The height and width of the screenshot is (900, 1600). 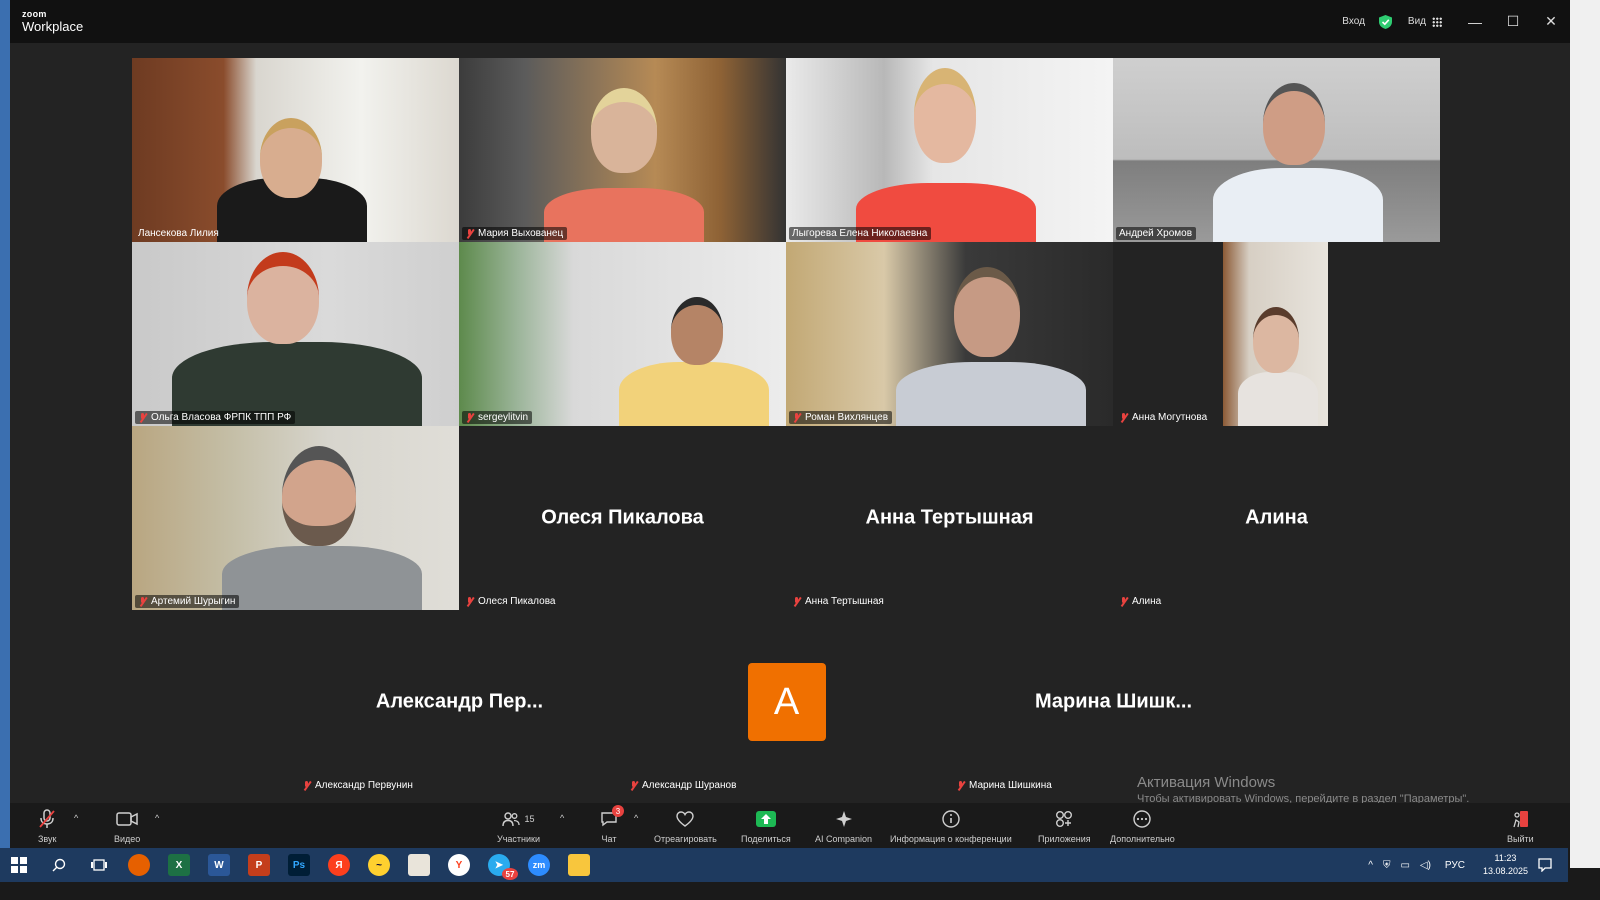 I want to click on photoshop-icon: Ps, so click(x=299, y=865).